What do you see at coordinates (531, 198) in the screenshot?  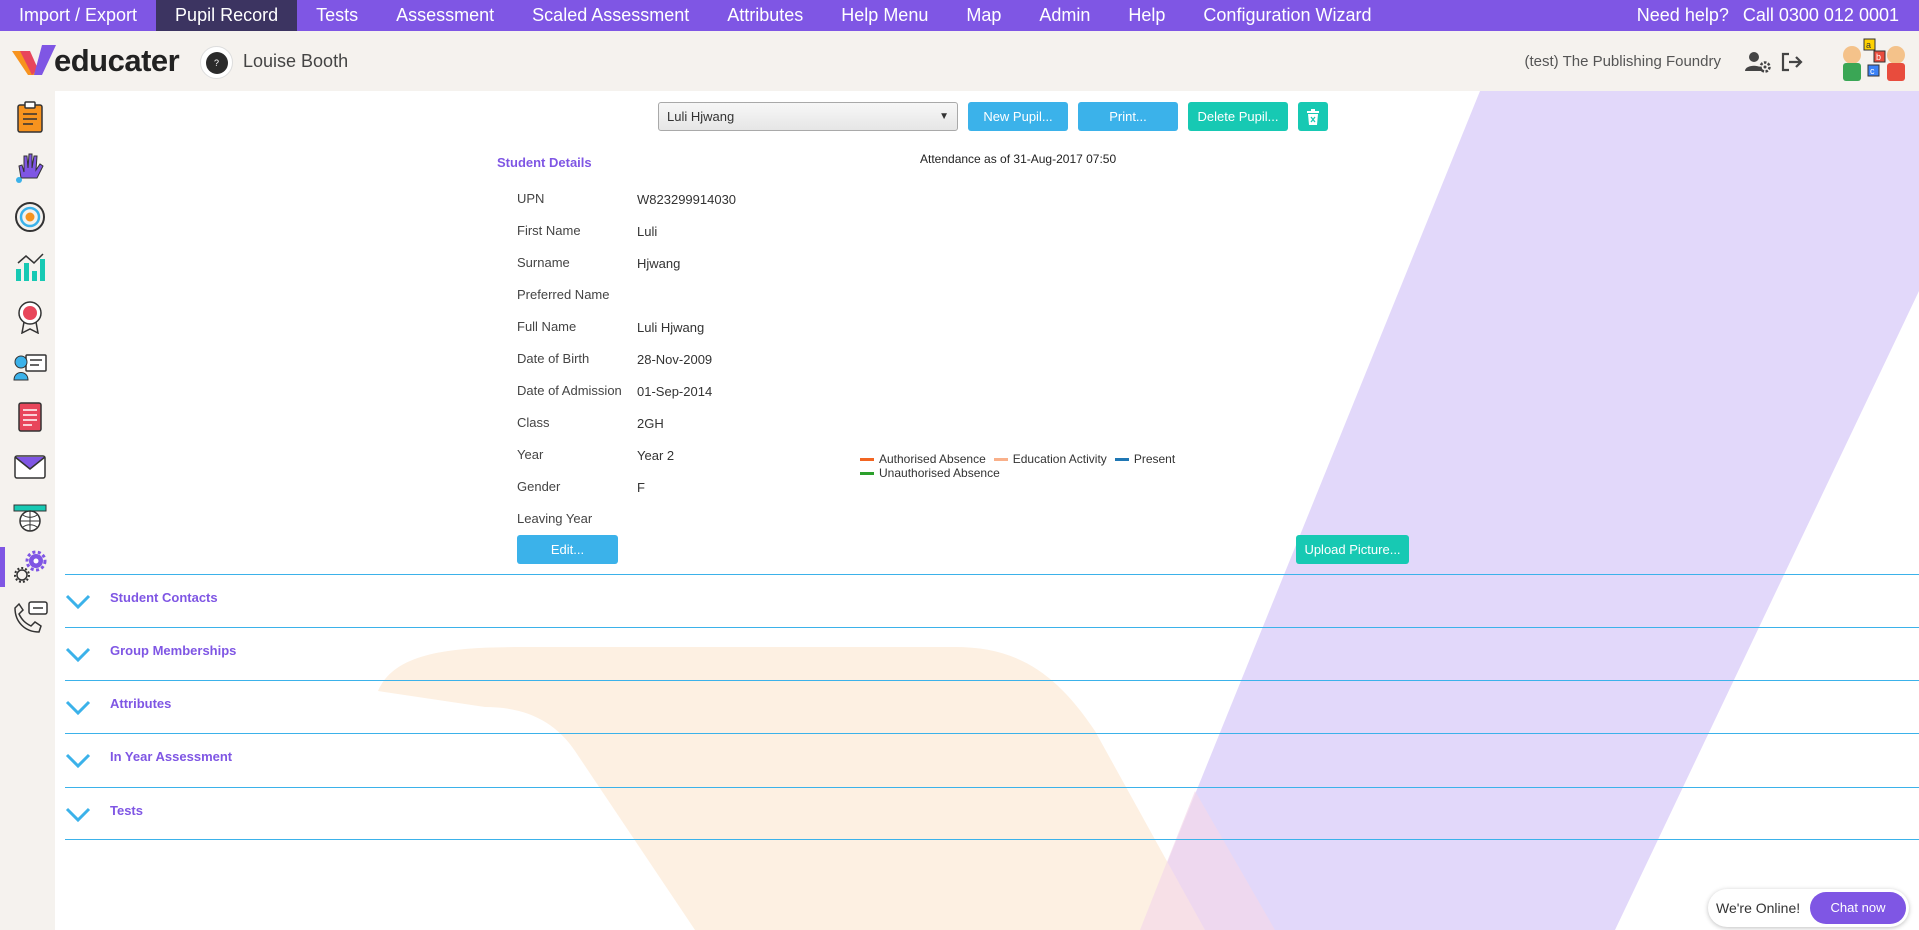 I see `upn-label: UPN` at bounding box center [531, 198].